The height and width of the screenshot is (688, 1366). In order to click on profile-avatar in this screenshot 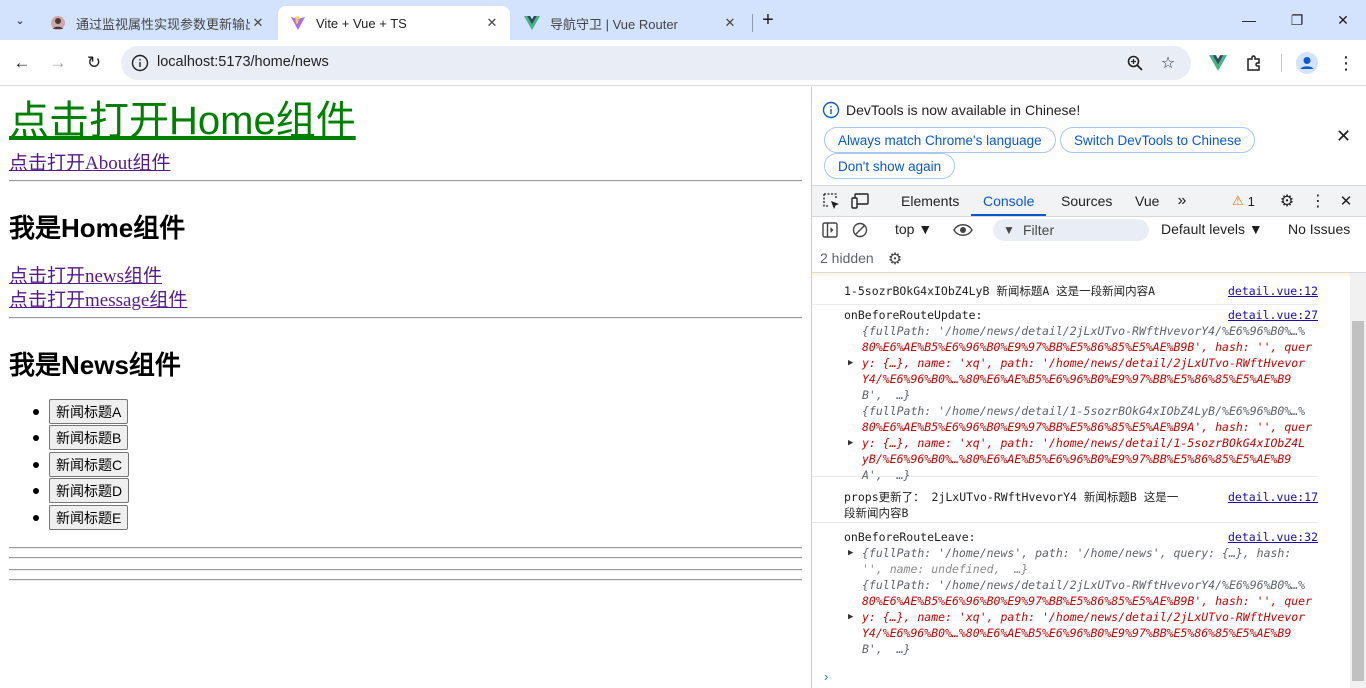, I will do `click(1307, 63)`.